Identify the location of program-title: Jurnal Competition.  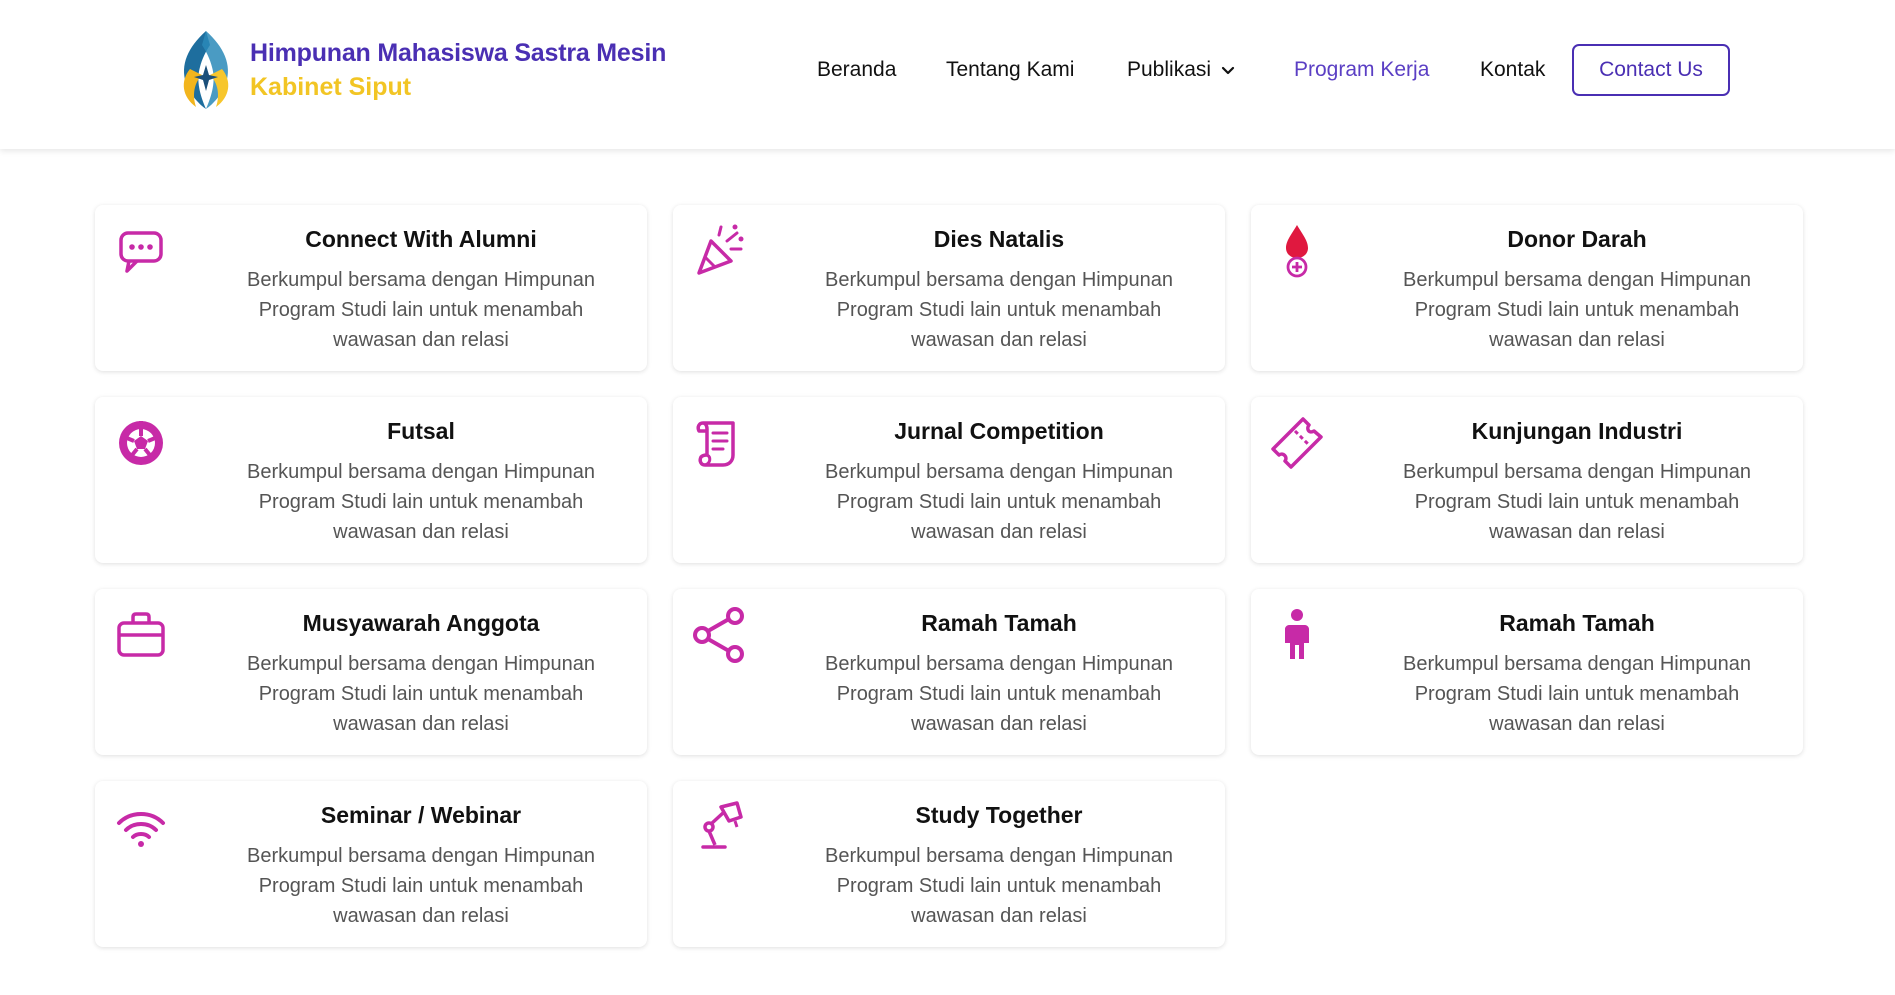
(999, 431).